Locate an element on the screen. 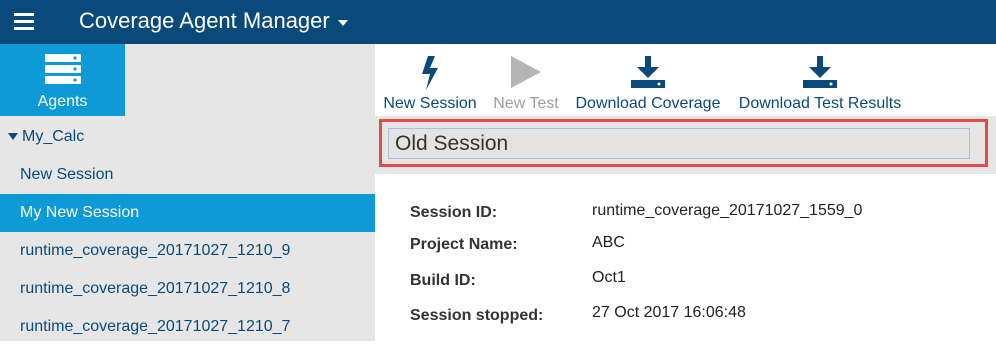  caret-down-icon is located at coordinates (342, 23).